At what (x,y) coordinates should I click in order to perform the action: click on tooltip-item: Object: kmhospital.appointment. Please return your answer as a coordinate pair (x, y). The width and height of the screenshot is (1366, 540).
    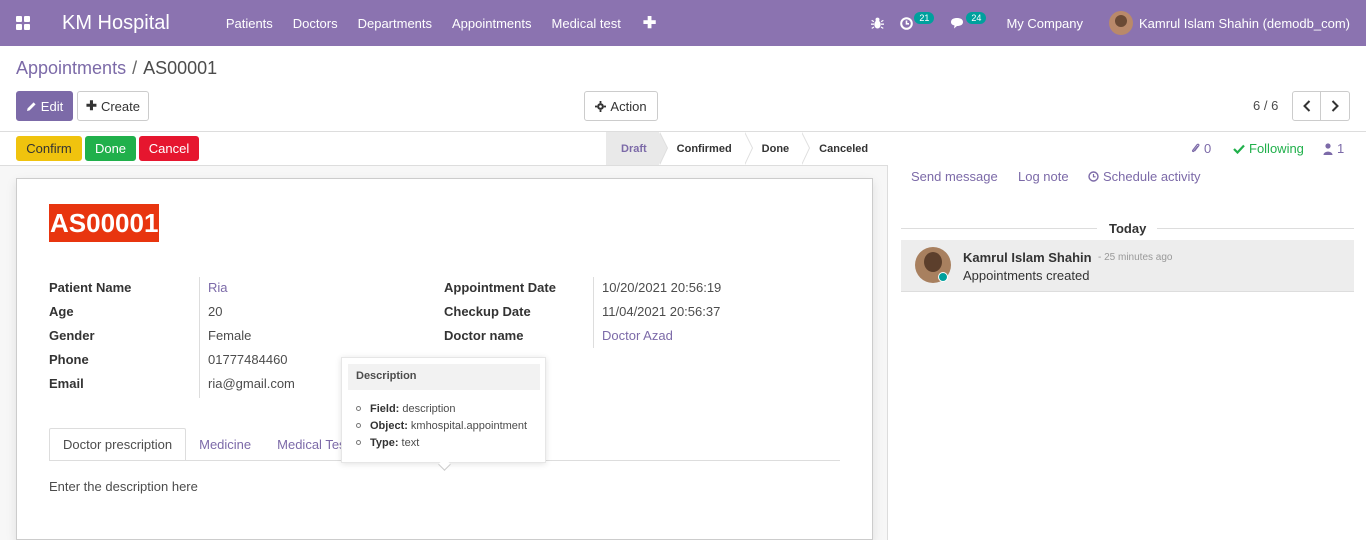
    Looking at the image, I should click on (441, 425).